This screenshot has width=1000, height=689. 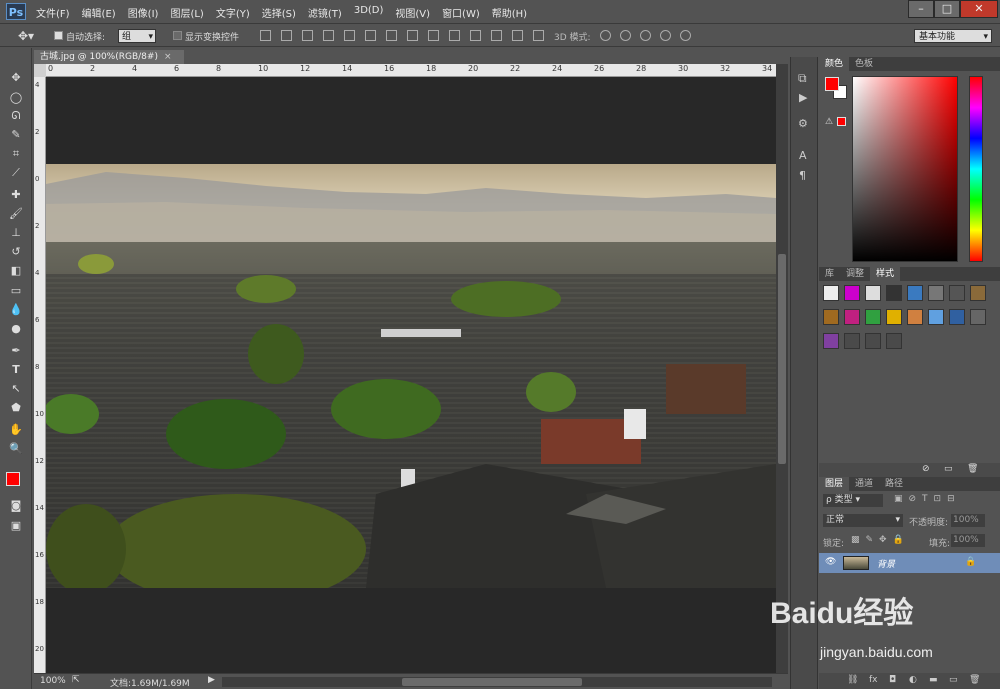 What do you see at coordinates (803, 155) in the screenshot?
I see `character-panel-icon: A` at bounding box center [803, 155].